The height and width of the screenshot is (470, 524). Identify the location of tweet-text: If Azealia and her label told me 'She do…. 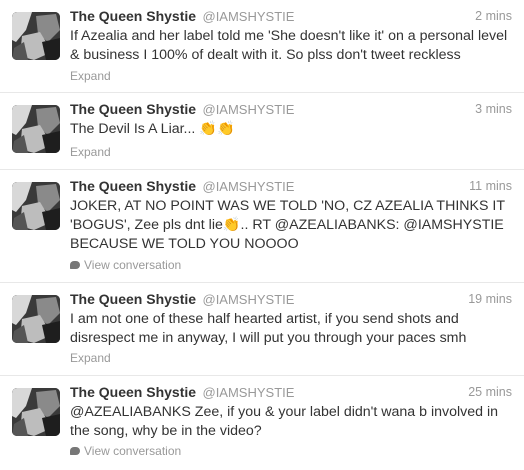
(289, 45).